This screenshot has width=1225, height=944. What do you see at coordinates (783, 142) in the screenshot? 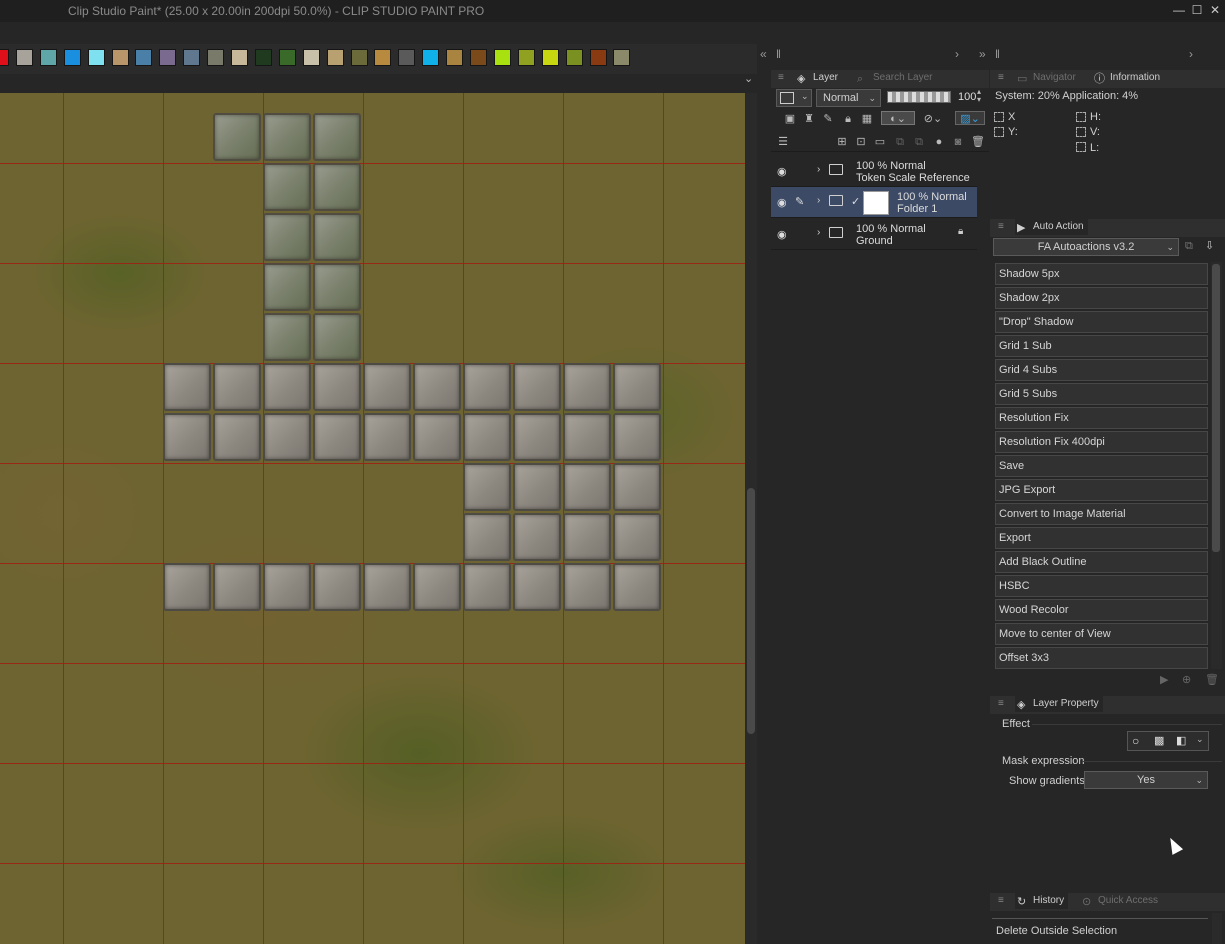
I see `layer-list-icon: ☰` at bounding box center [783, 142].